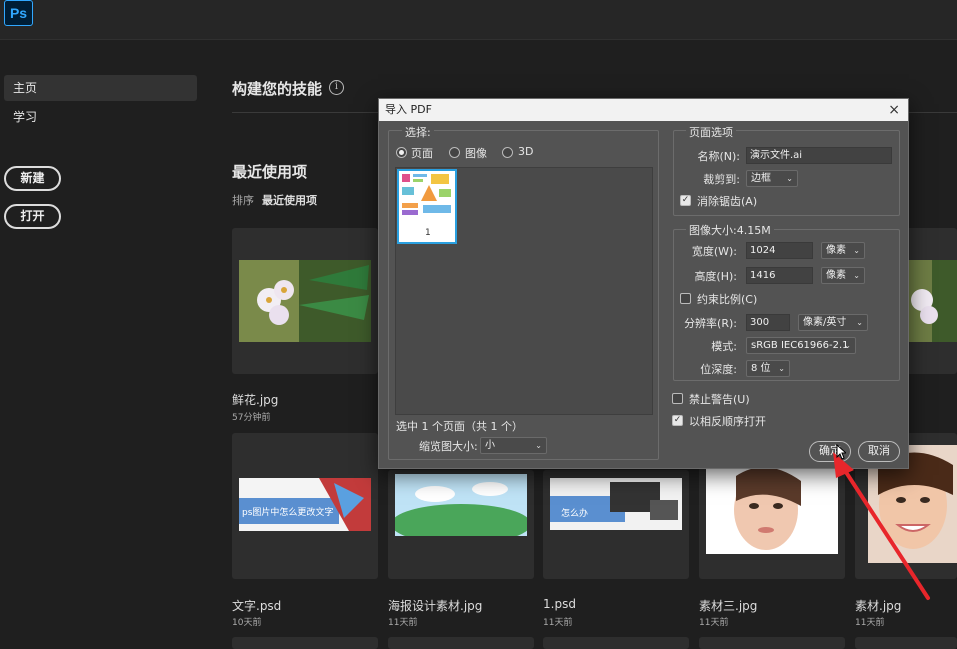 This screenshot has height=649, width=957. Describe the element at coordinates (836, 250) in the screenshot. I see `width-unit: 像素` at that location.